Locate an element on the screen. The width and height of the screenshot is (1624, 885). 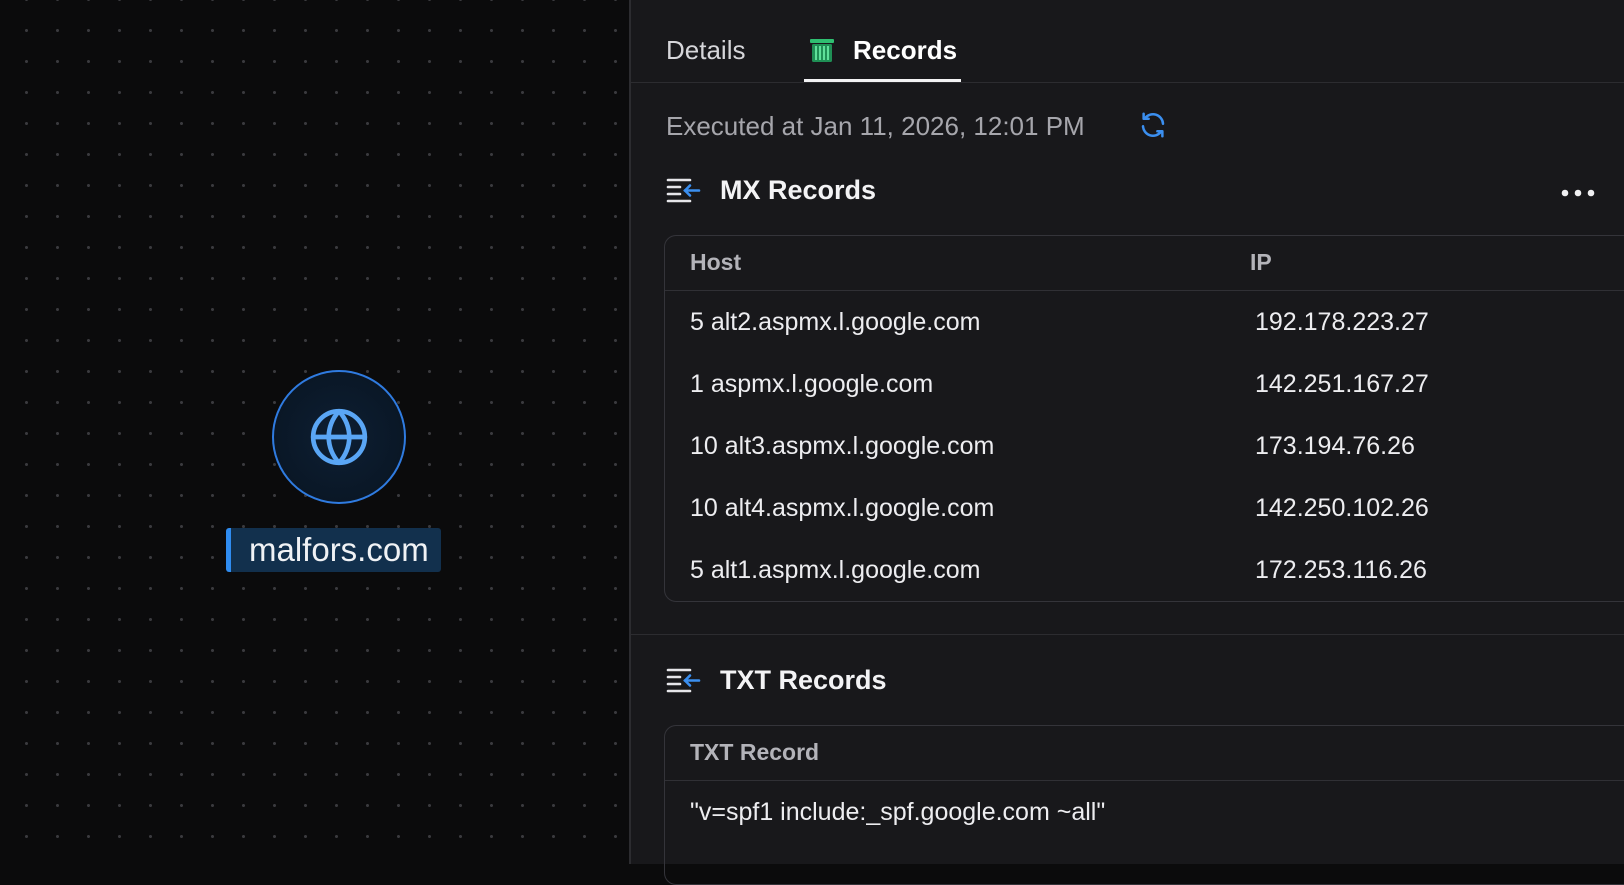
tab-records-label: Records is located at coordinates (905, 50).